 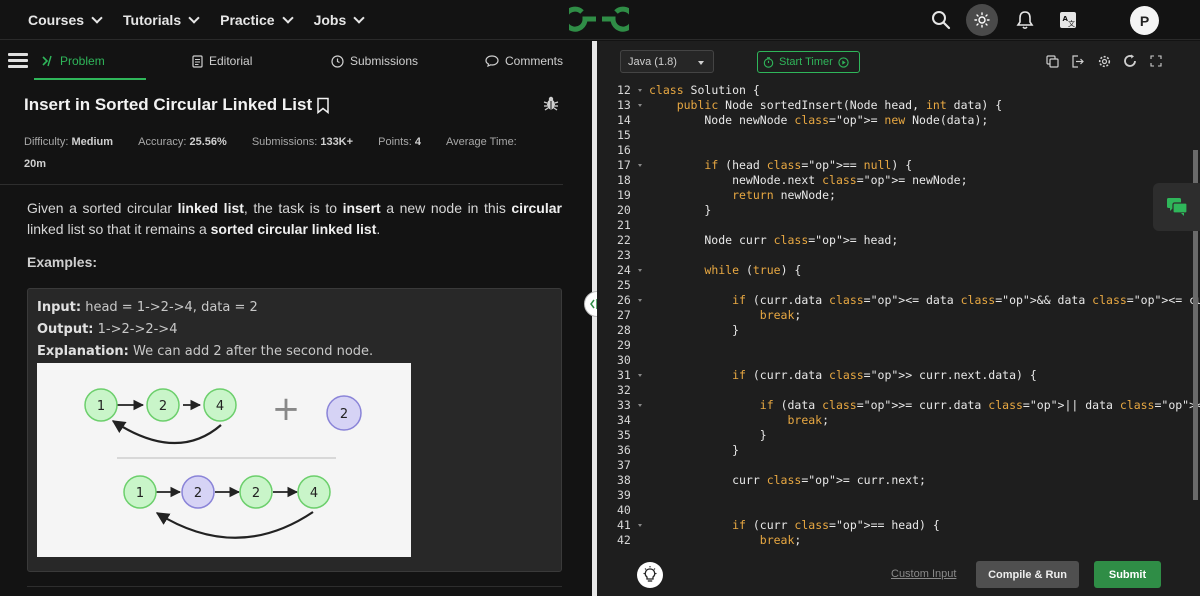 I want to click on report-bug-icon, so click(x=551, y=105).